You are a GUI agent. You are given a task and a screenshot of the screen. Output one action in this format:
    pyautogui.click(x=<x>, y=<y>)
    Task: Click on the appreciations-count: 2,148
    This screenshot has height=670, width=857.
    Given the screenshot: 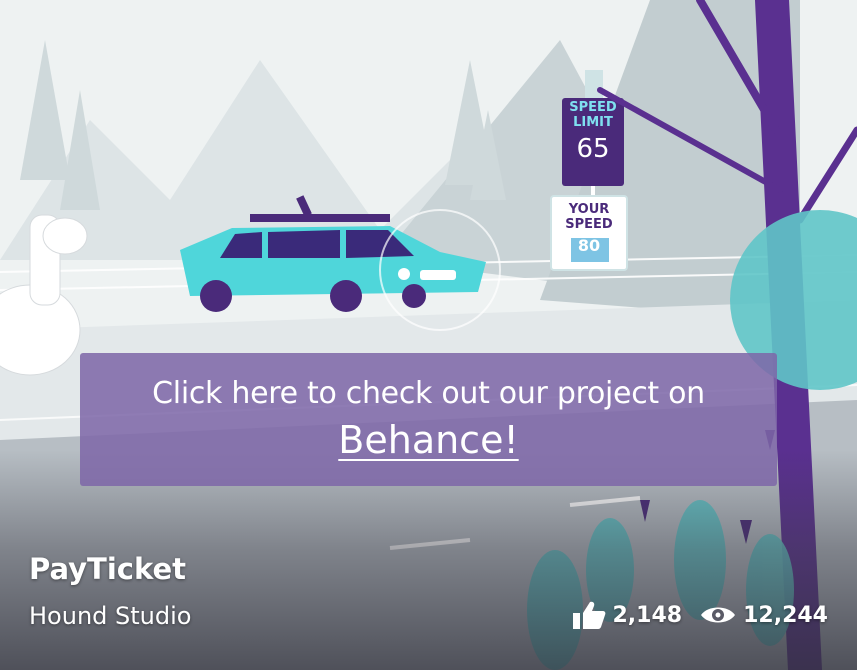 What is the action you would take?
    pyautogui.click(x=647, y=615)
    